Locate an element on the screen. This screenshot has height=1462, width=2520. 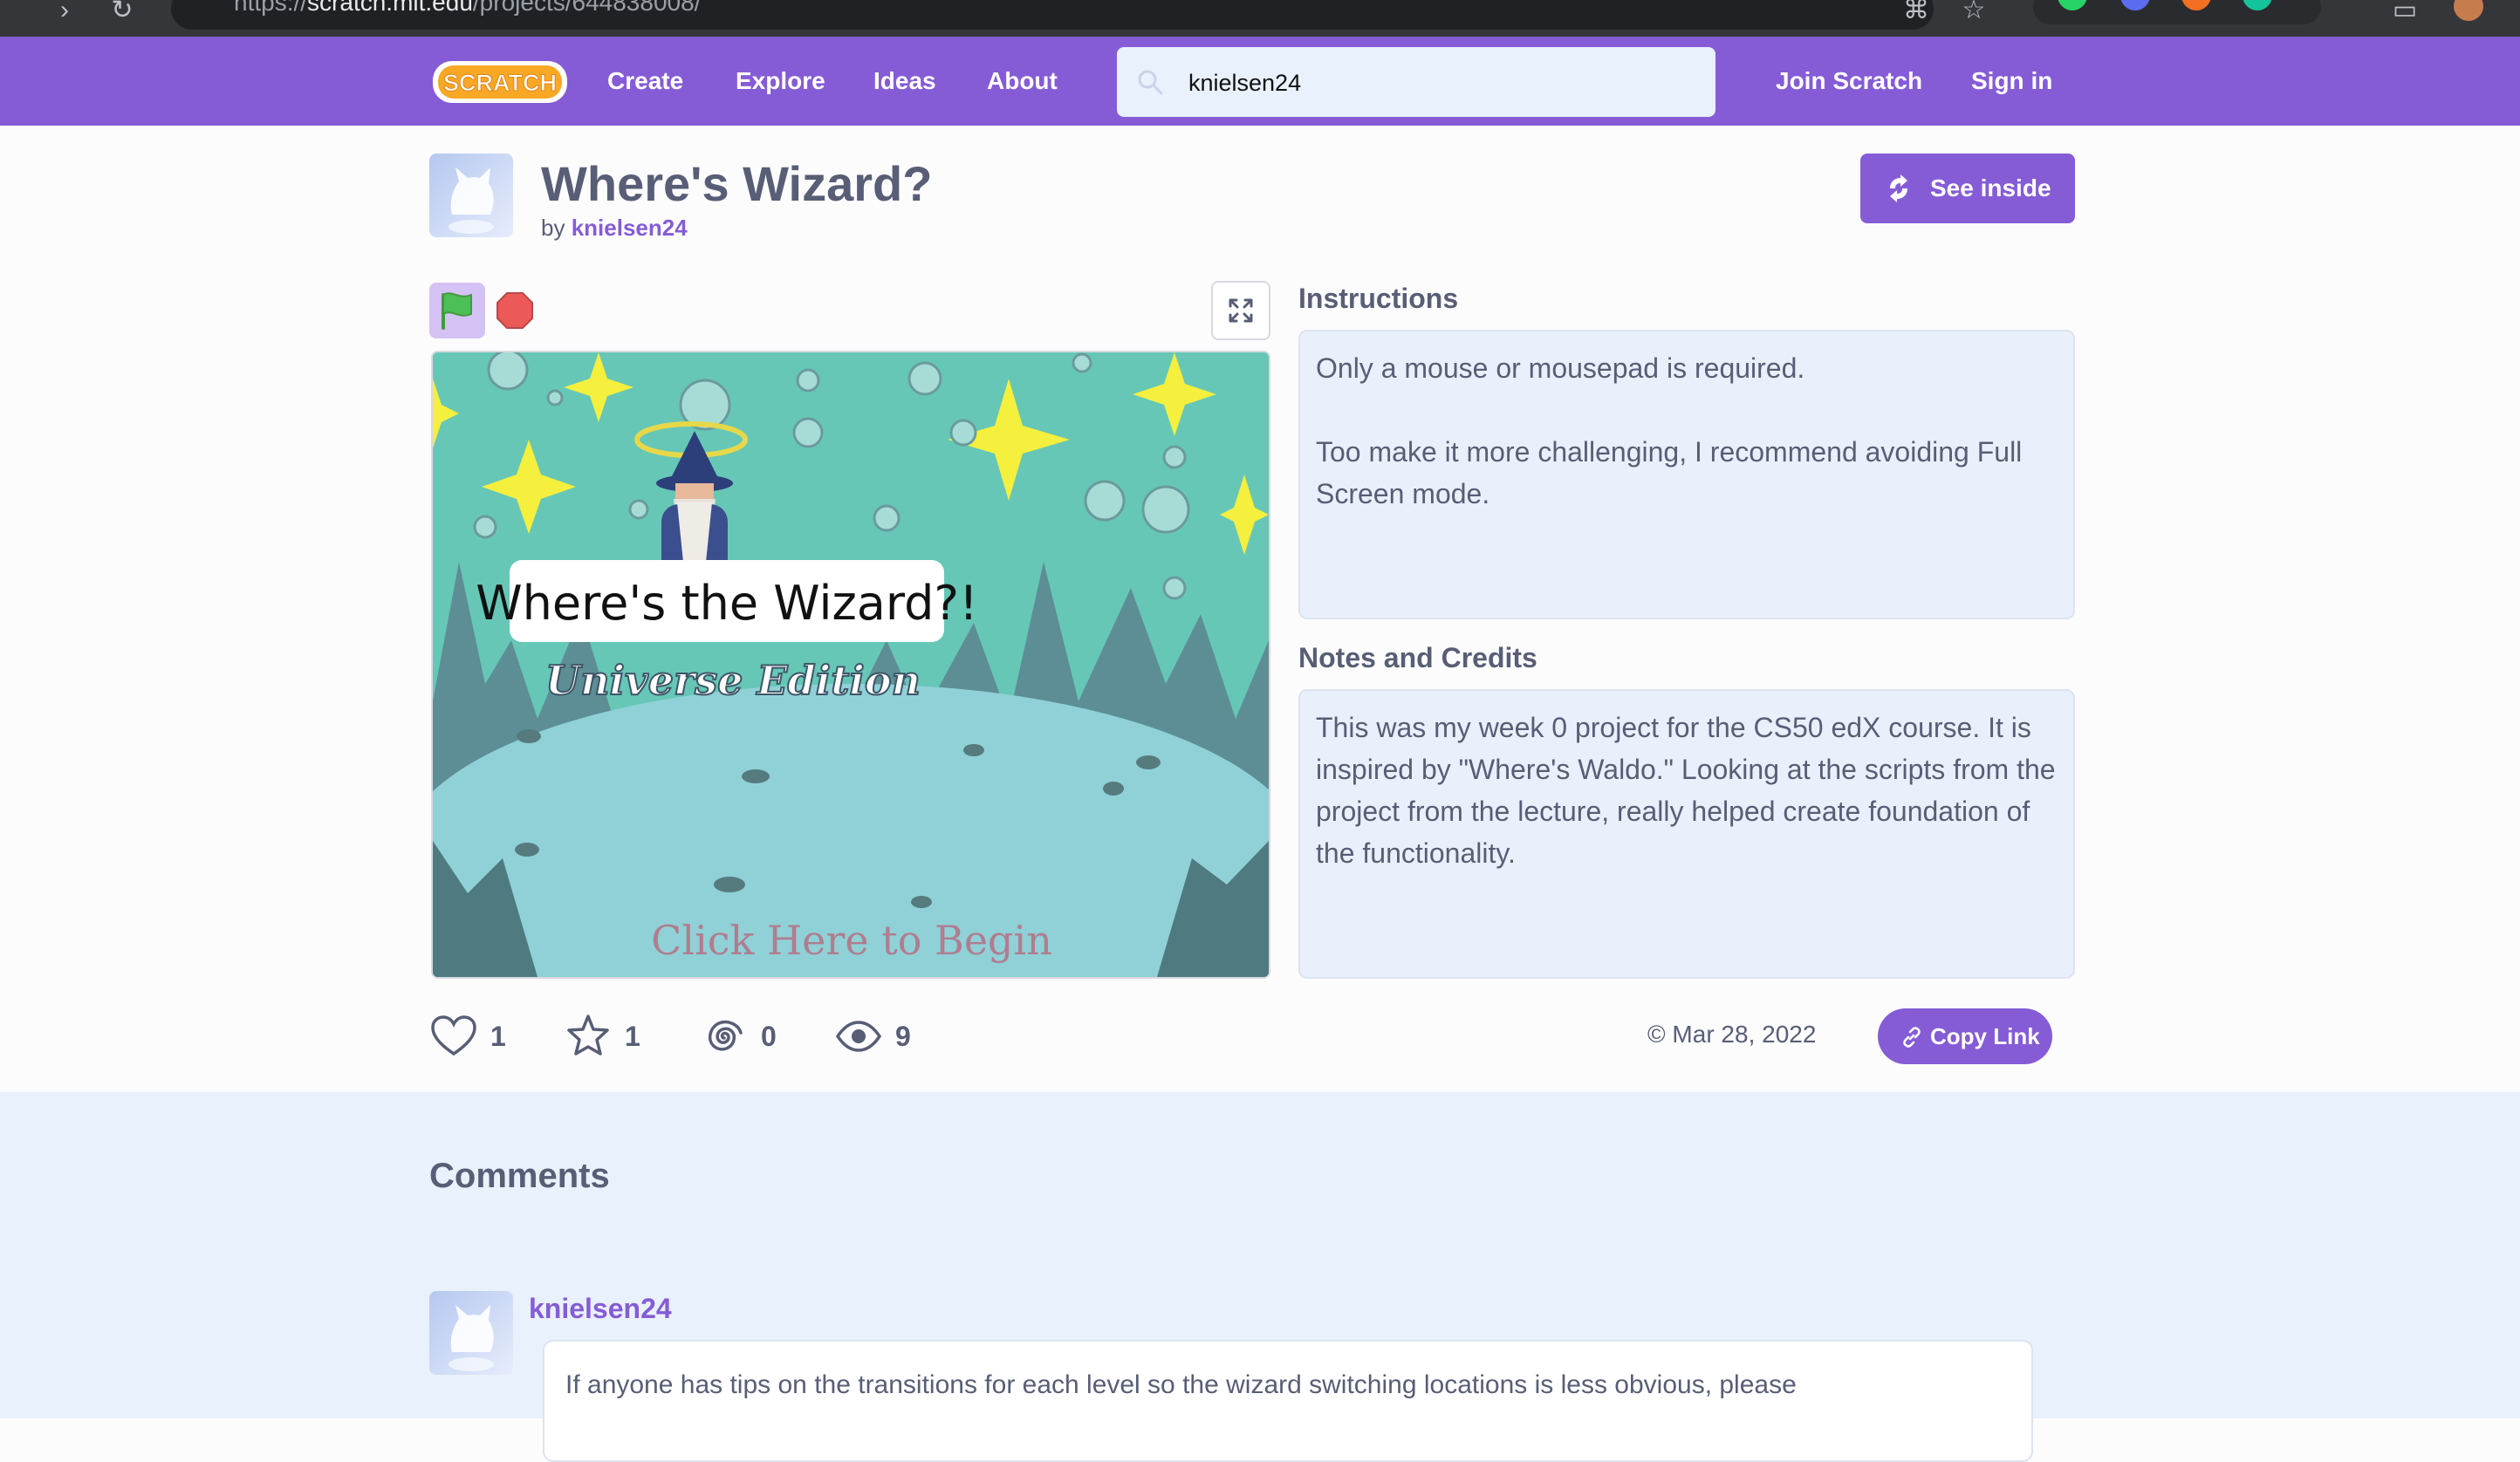
translate-icon: ⌘ is located at coordinates (1916, 13).